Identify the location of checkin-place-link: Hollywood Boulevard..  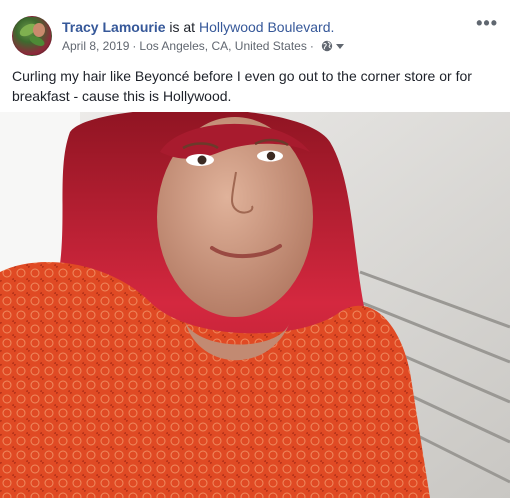
(266, 27).